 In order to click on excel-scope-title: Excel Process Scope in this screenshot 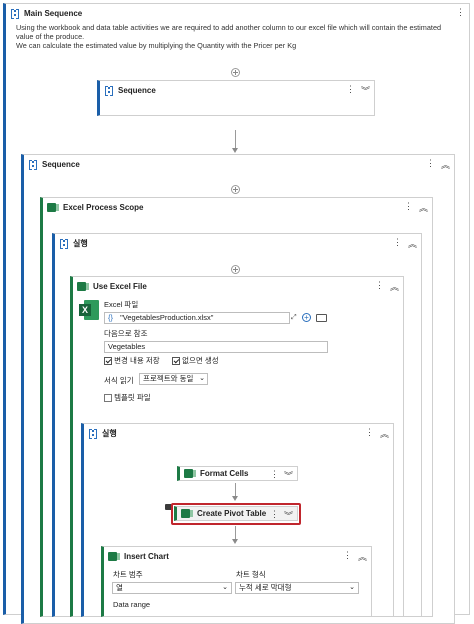, I will do `click(103, 207)`.